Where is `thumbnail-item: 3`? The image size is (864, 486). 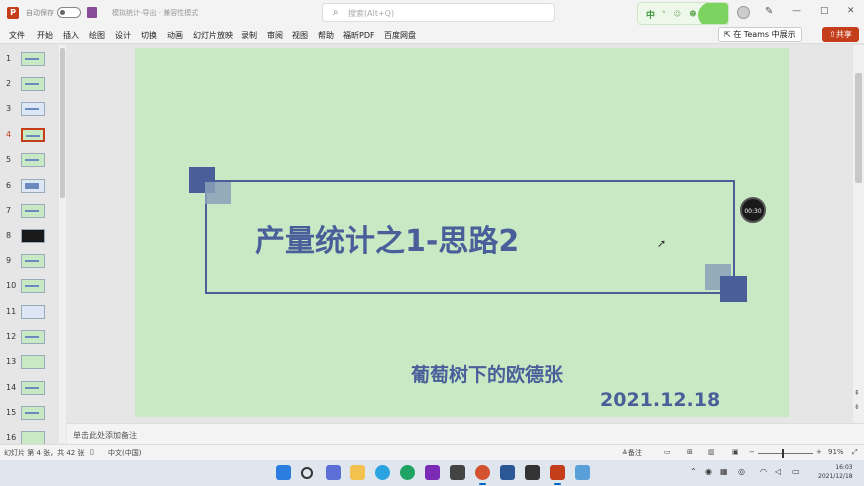
thumbnail-item: 3 is located at coordinates (30, 111).